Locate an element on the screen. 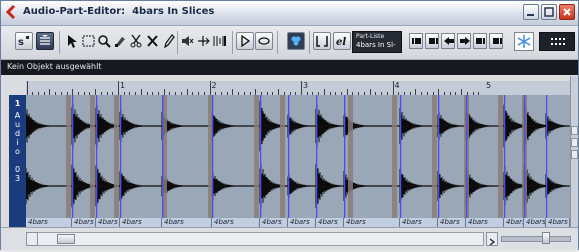 The image size is (579, 252). ruler-bar-number: 4 is located at coordinates (397, 85).